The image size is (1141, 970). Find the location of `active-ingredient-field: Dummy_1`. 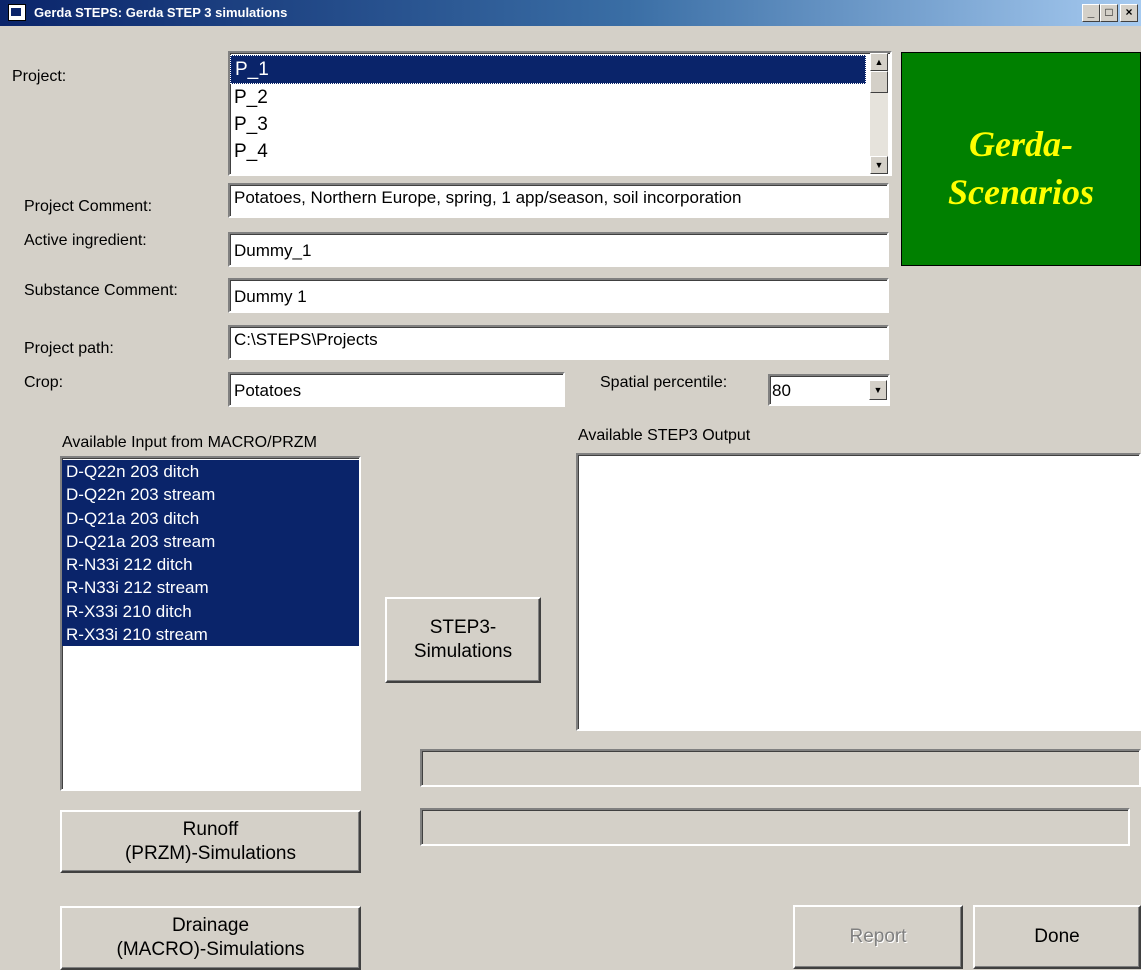

active-ingredient-field: Dummy_1 is located at coordinates (558, 249).